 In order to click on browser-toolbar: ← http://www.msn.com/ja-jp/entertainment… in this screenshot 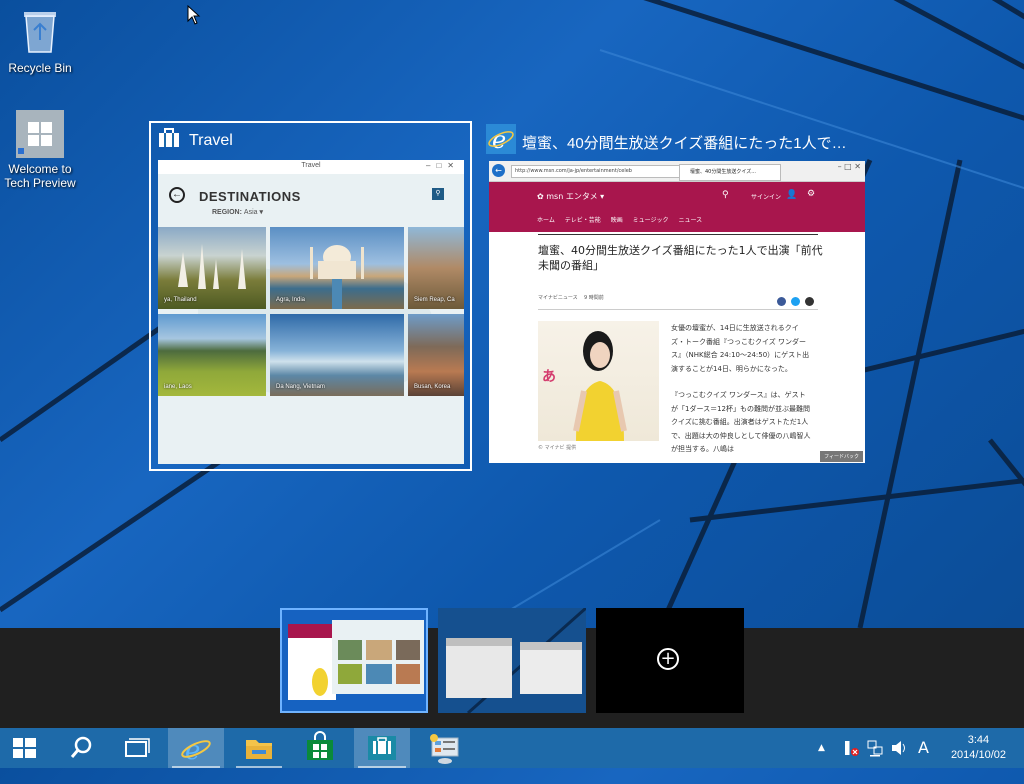, I will do `click(677, 171)`.